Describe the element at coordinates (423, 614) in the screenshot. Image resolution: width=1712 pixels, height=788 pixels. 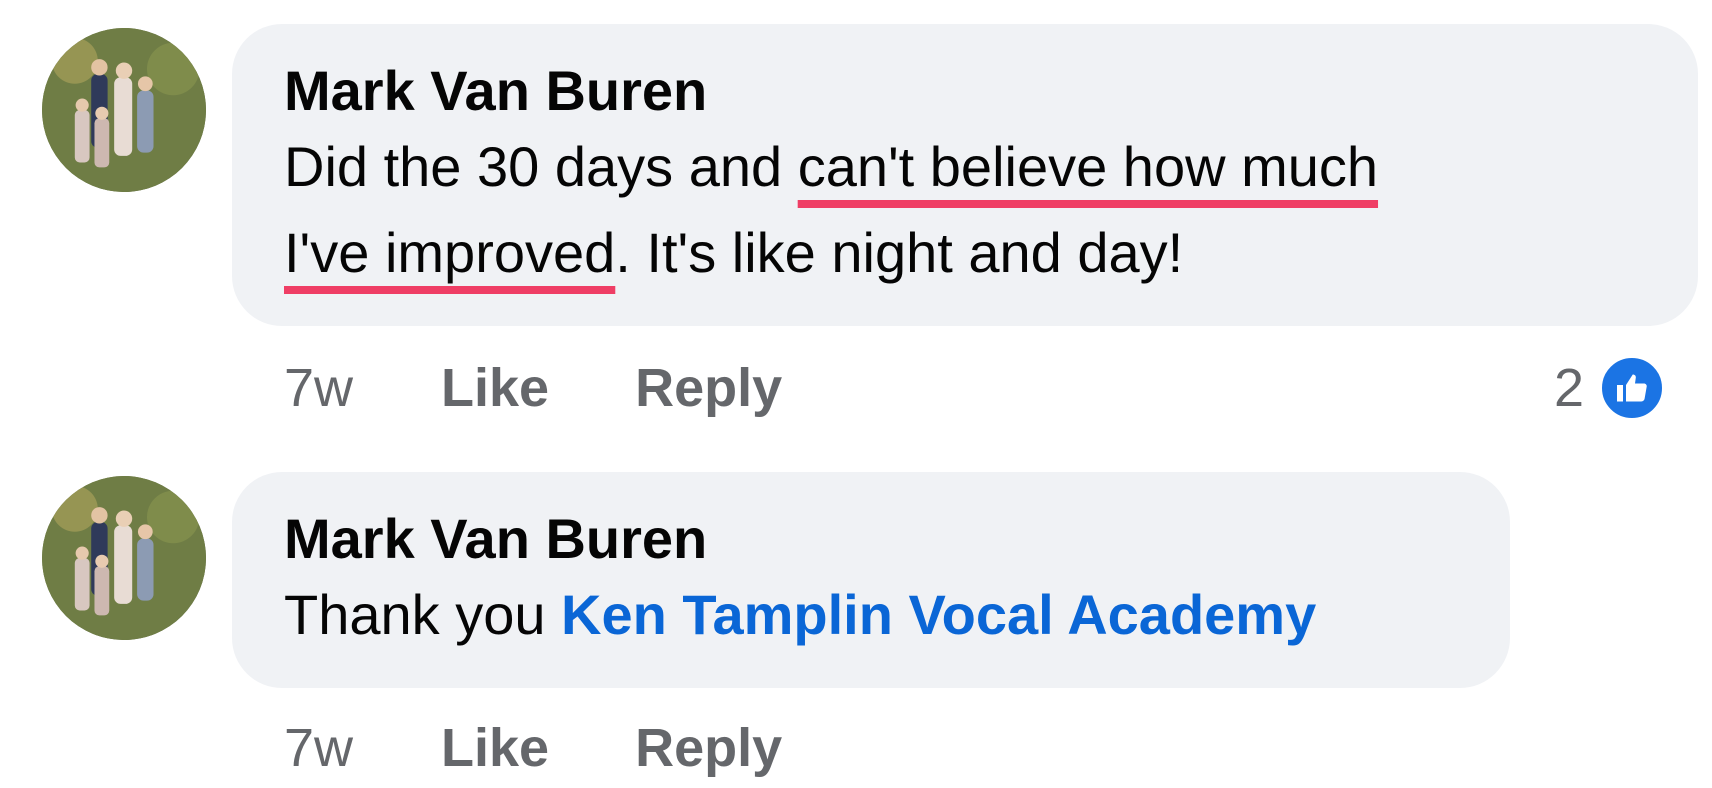
I see `comment-text-start: Thank you` at that location.